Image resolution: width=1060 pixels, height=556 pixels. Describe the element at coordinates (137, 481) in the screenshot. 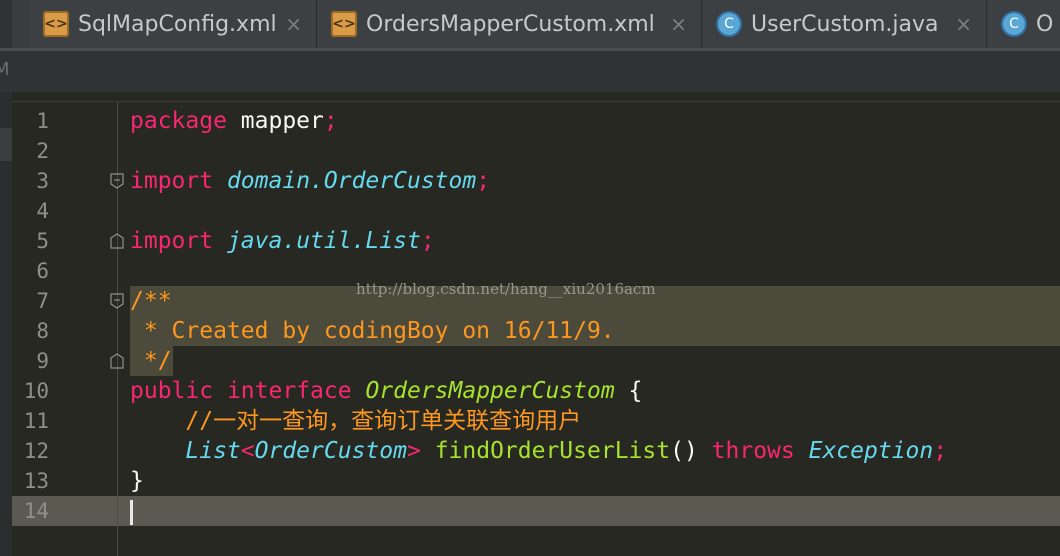

I see `closing-brace: }` at that location.